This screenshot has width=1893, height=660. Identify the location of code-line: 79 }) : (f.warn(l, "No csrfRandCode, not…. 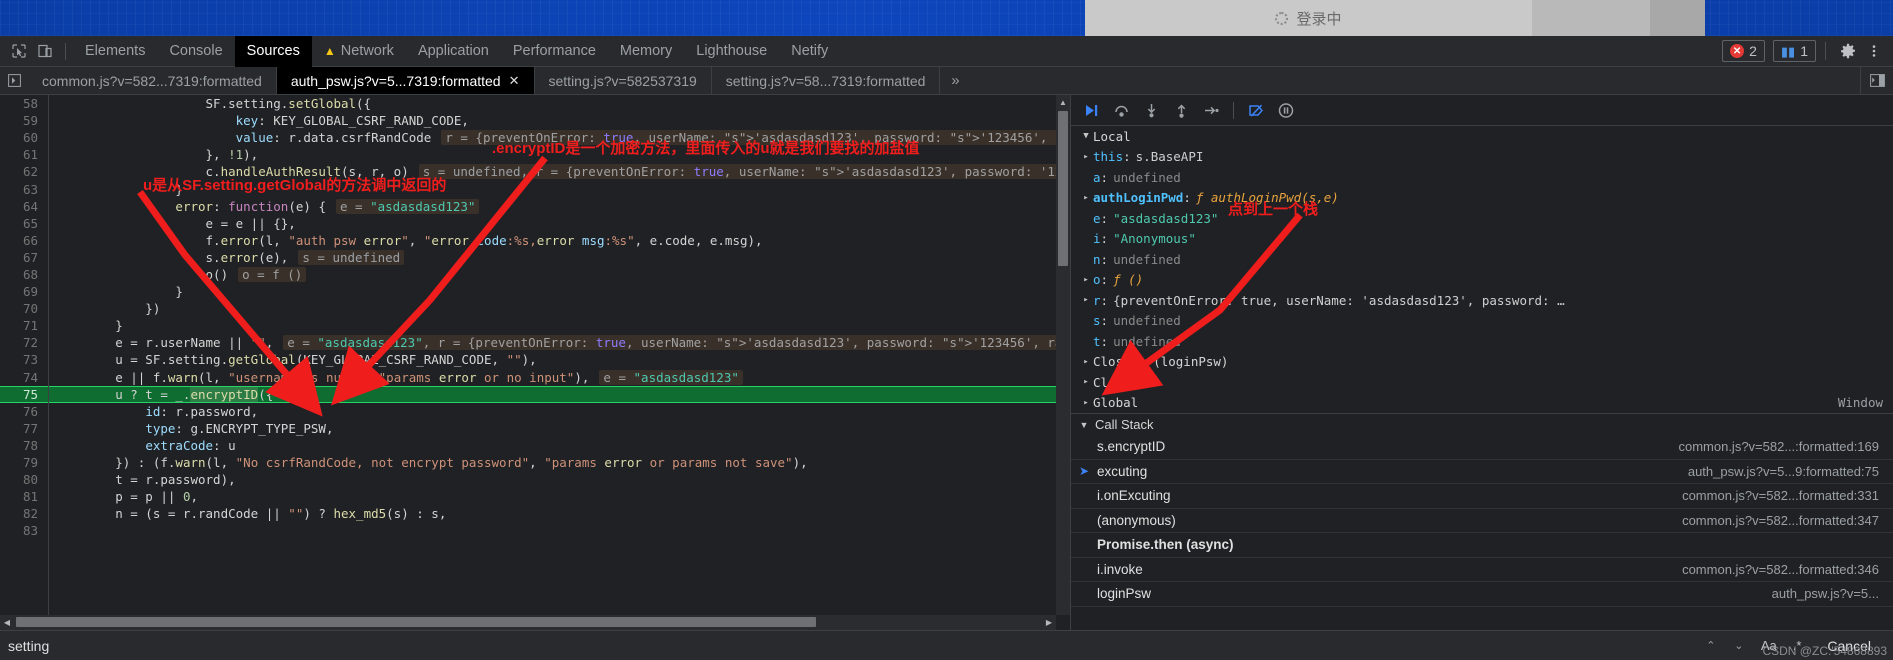
(535, 462).